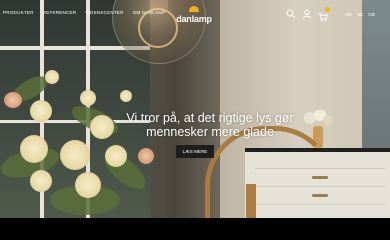  Describe the element at coordinates (194, 19) in the screenshot. I see `logo-text: danlamp` at that location.